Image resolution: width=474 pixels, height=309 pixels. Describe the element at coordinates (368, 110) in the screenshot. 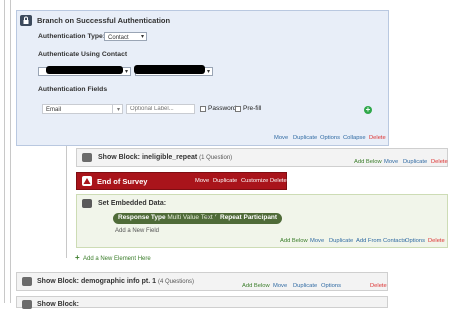

I see `add-field-icon: +` at that location.